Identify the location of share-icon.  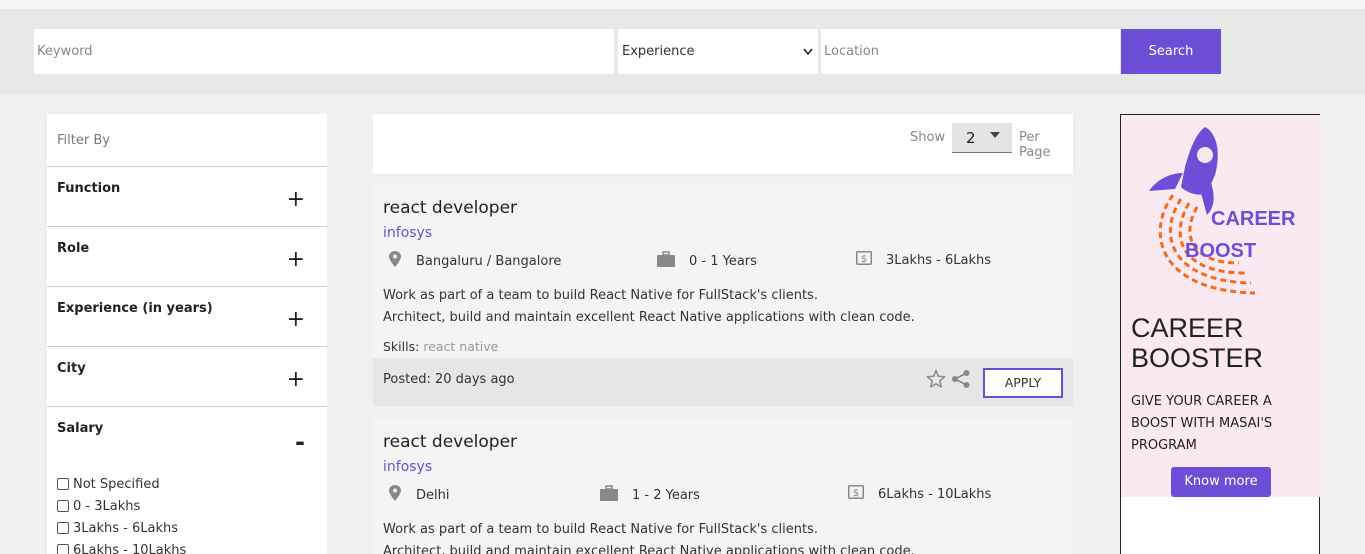
(961, 381).